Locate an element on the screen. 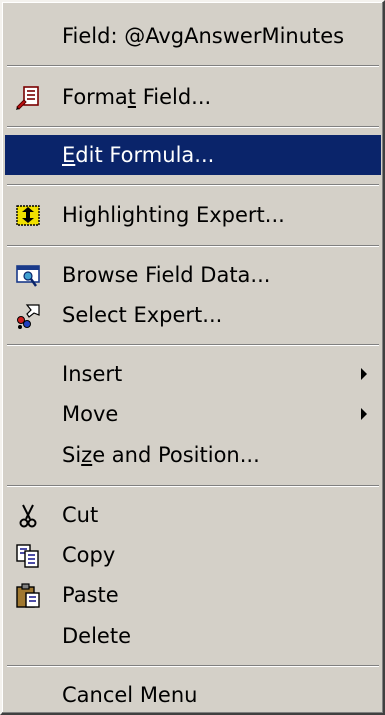 This screenshot has width=385, height=715. paste-label: Paste is located at coordinates (90, 595).